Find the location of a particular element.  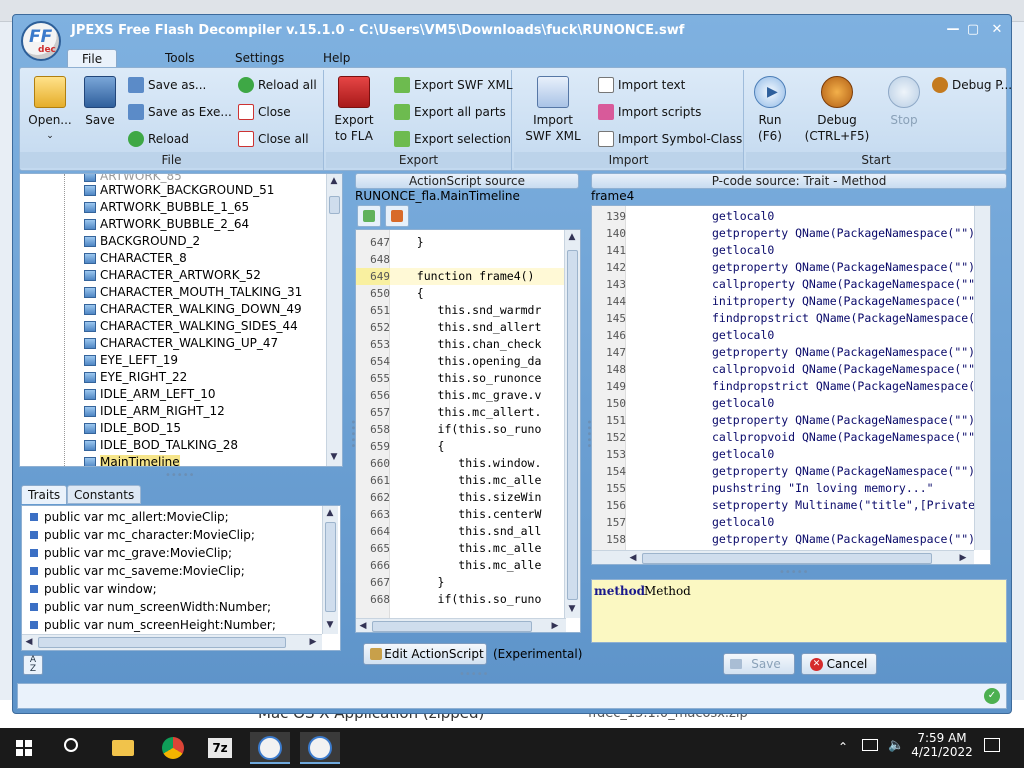

trait-item: public var mc_character:MovieClip; is located at coordinates (142, 535).